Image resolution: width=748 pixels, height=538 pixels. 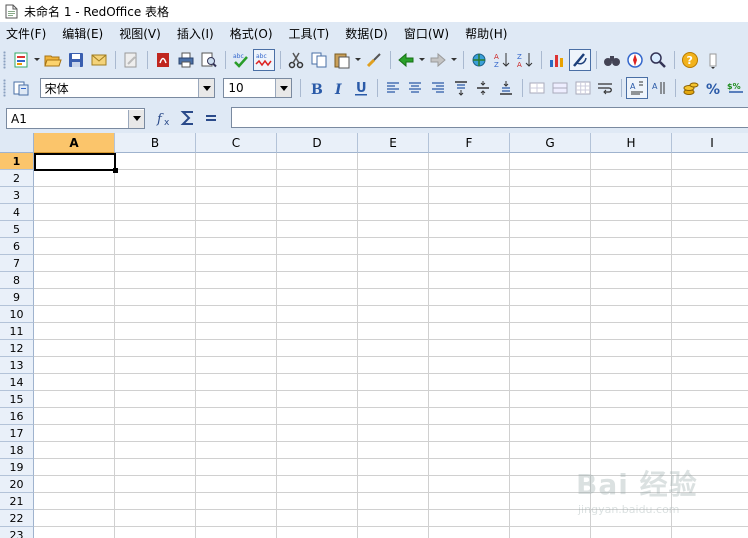 I want to click on undo-dropdown, so click(x=421, y=60).